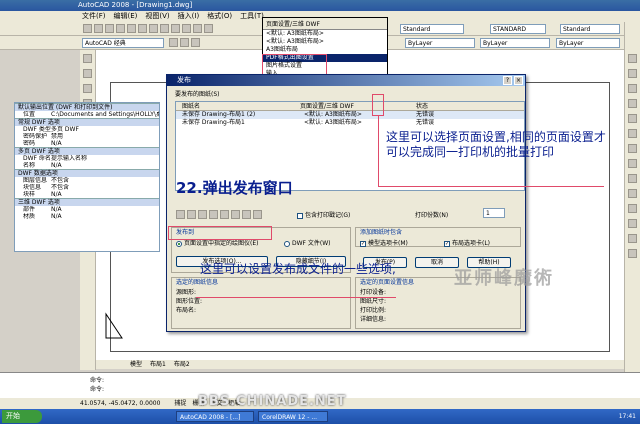 The height and width of the screenshot is (424, 640). Describe the element at coordinates (142, 28) in the screenshot. I see `publish-icon` at that location.